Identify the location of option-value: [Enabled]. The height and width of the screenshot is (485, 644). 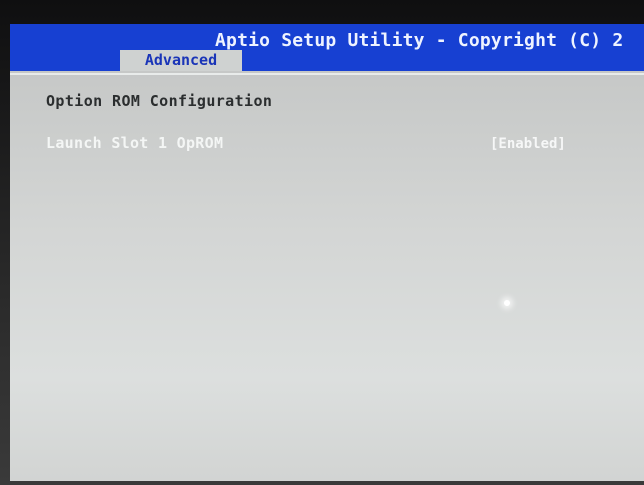
(528, 144).